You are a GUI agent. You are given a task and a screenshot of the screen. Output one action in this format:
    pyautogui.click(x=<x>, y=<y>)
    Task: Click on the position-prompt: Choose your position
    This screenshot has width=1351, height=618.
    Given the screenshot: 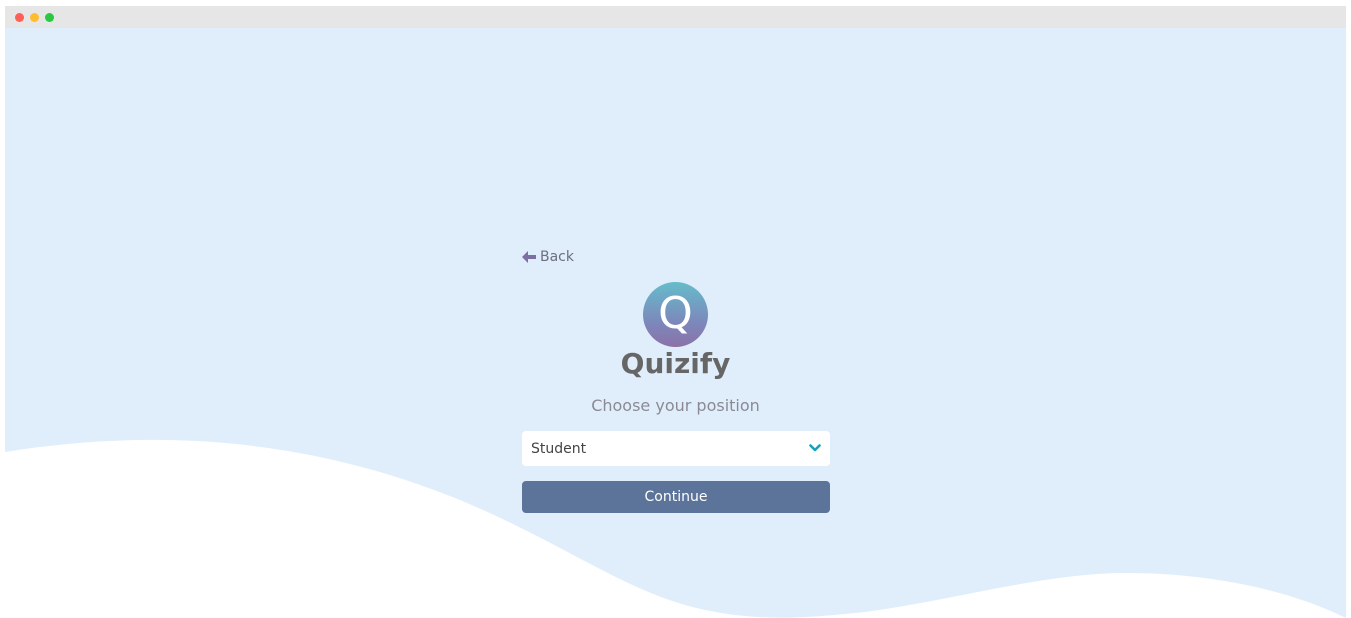 What is the action you would take?
    pyautogui.click(x=675, y=405)
    